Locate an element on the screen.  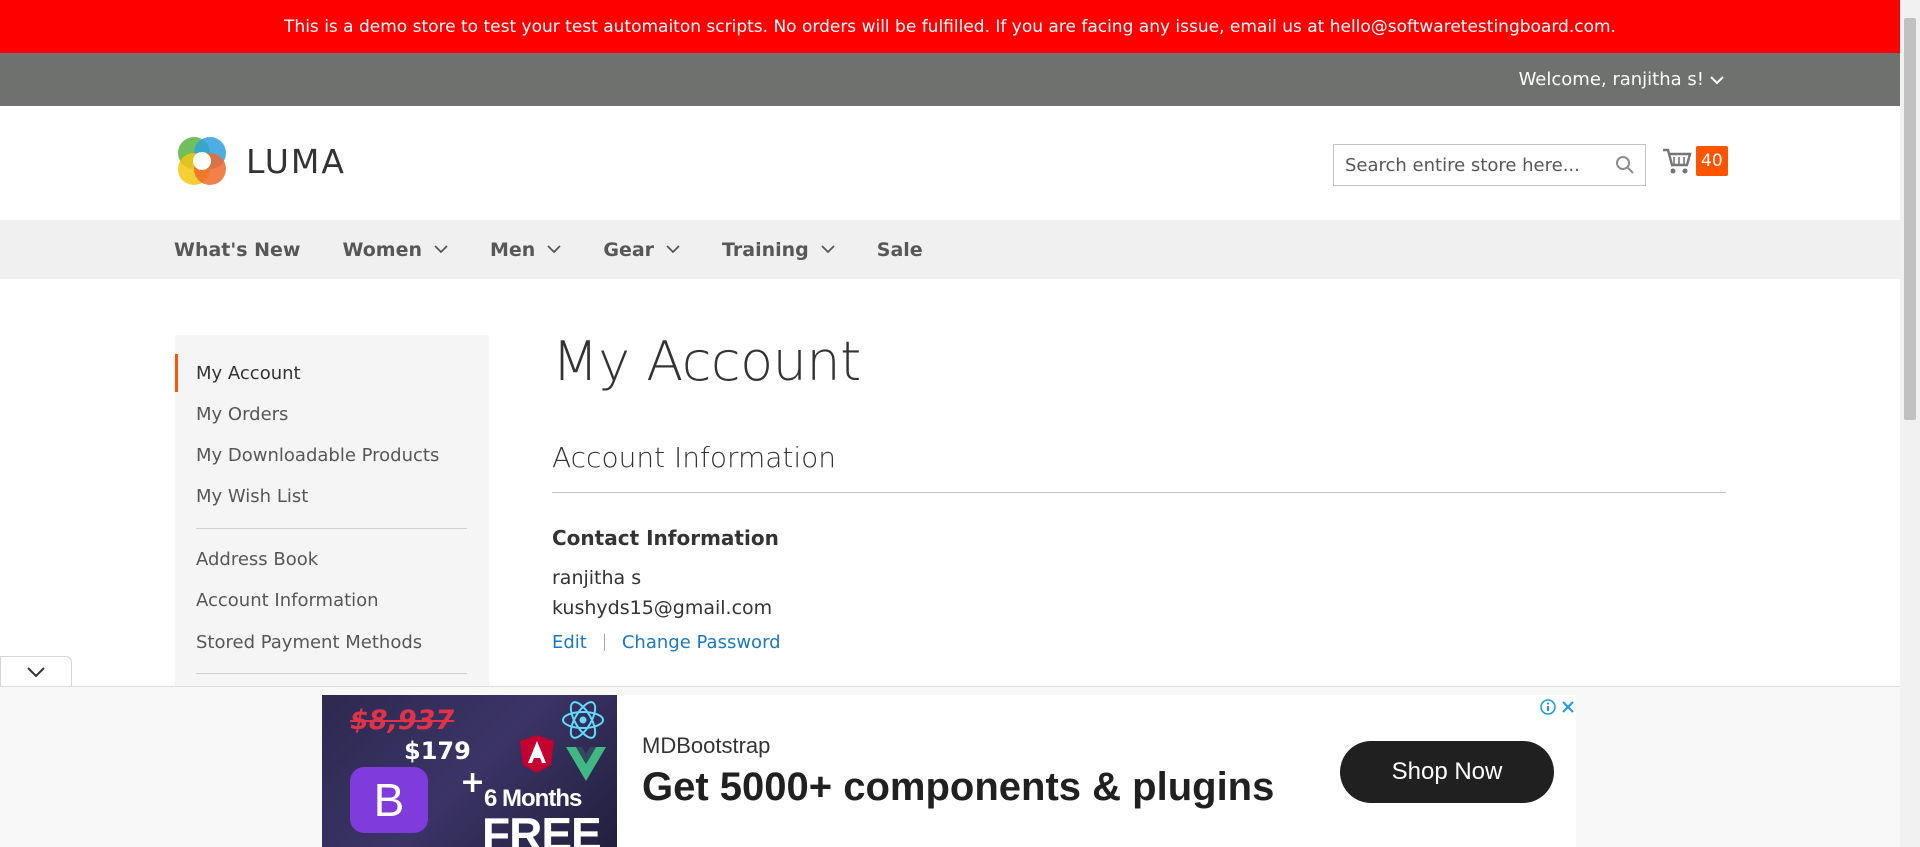
sidebar-item-my-orders: My Orders is located at coordinates (332, 414).